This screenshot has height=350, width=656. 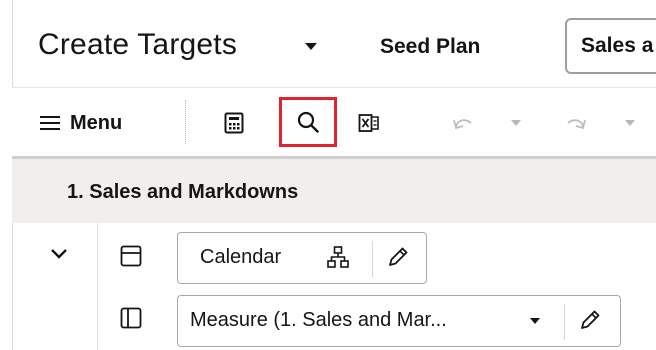 I want to click on calculate-button, so click(x=234, y=123).